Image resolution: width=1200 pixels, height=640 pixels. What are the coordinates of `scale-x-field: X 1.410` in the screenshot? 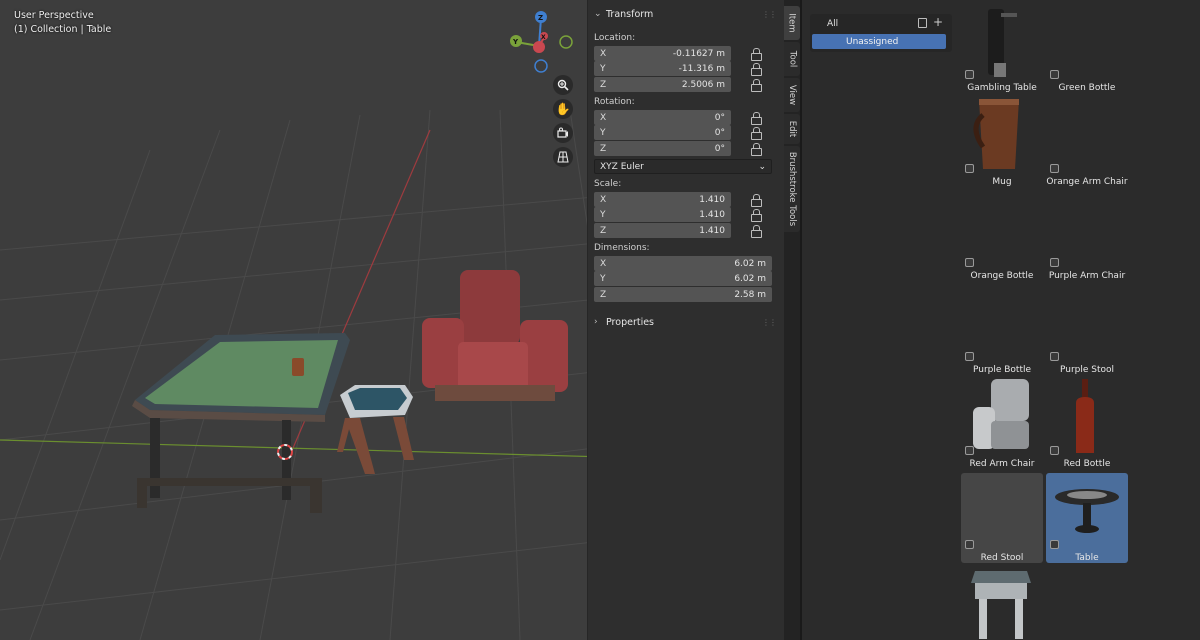 It's located at (662, 199).